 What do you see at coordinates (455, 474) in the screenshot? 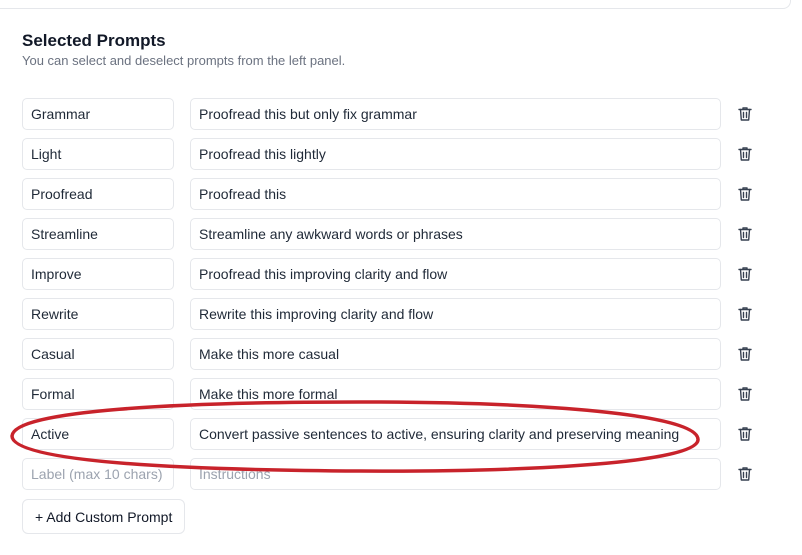
I see `new-prompt-instruction-input` at bounding box center [455, 474].